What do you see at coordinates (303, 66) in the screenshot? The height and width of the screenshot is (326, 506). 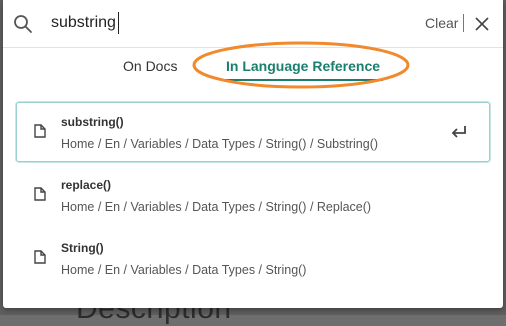 I see `tab-in-language-reference: In Language Reference` at bounding box center [303, 66].